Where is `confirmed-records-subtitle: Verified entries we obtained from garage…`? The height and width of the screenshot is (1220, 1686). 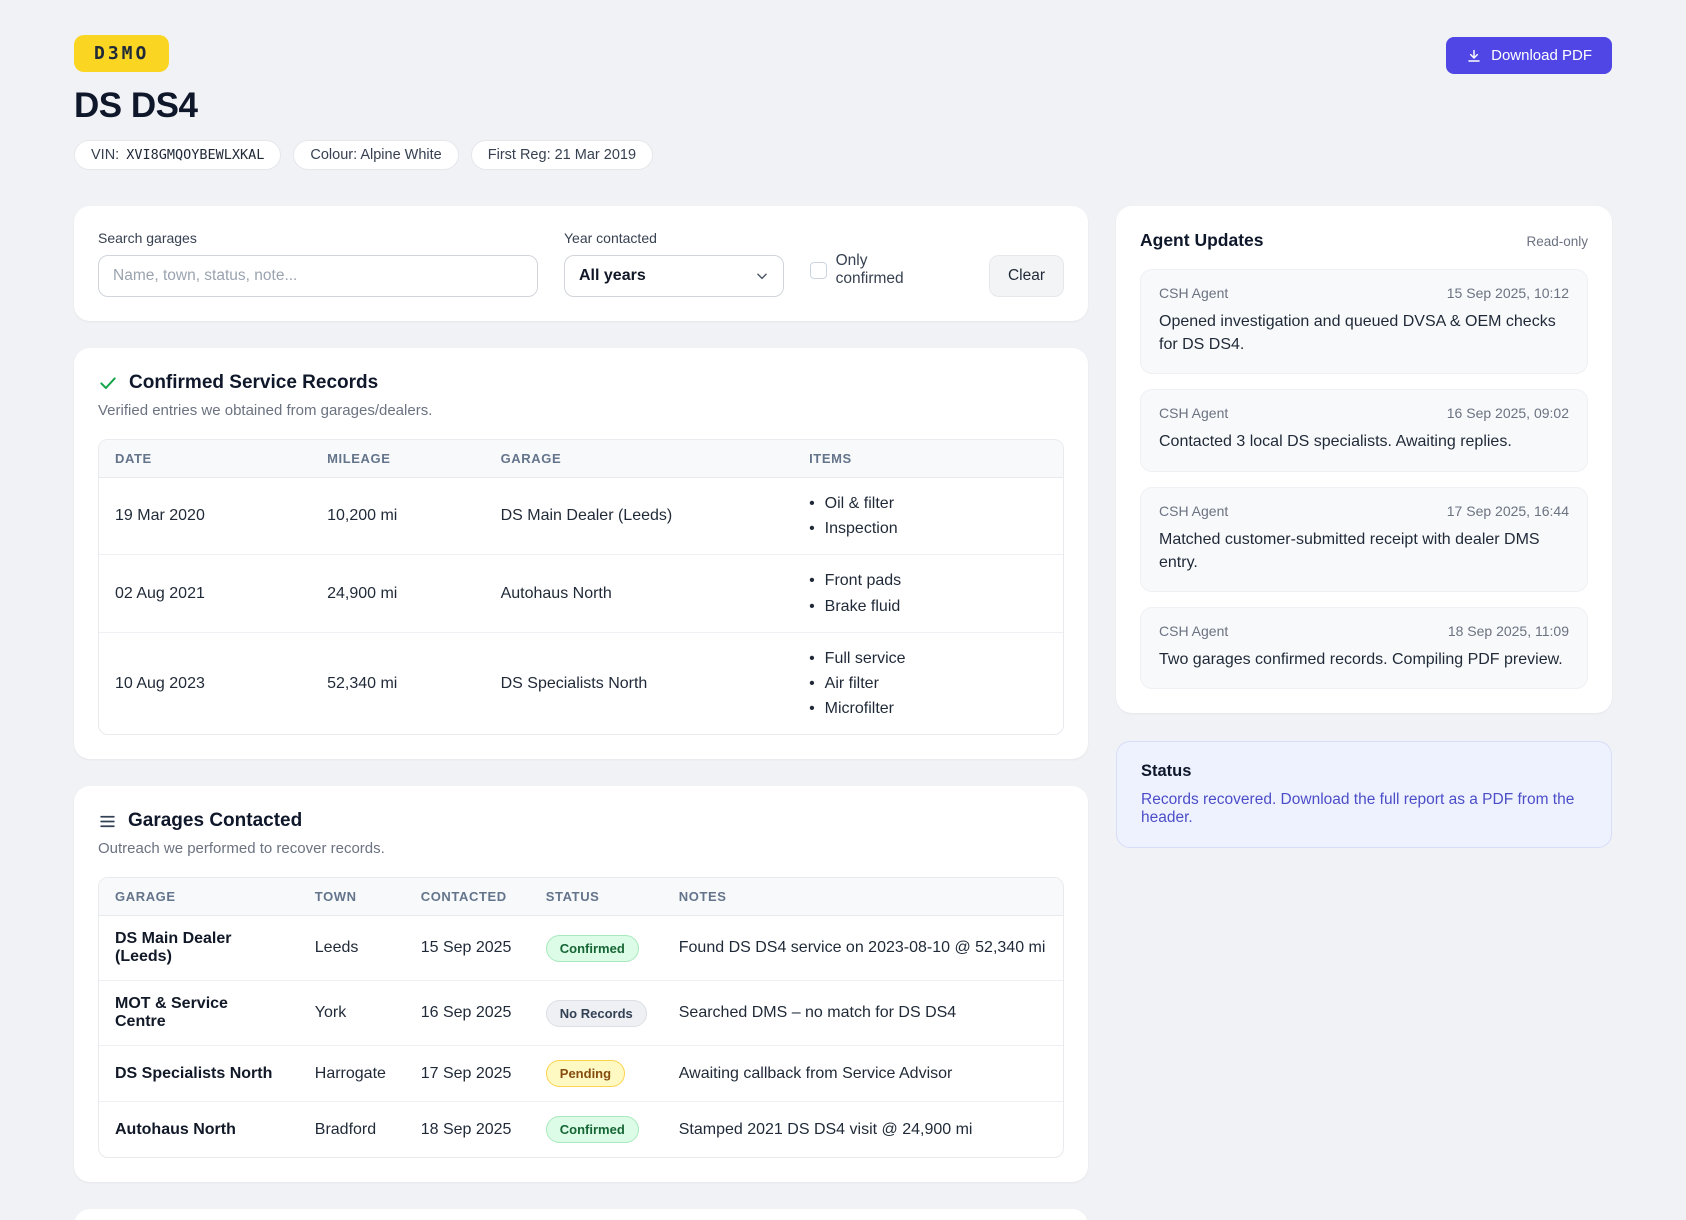
confirmed-records-subtitle: Verified entries we obtained from garage… is located at coordinates (265, 410).